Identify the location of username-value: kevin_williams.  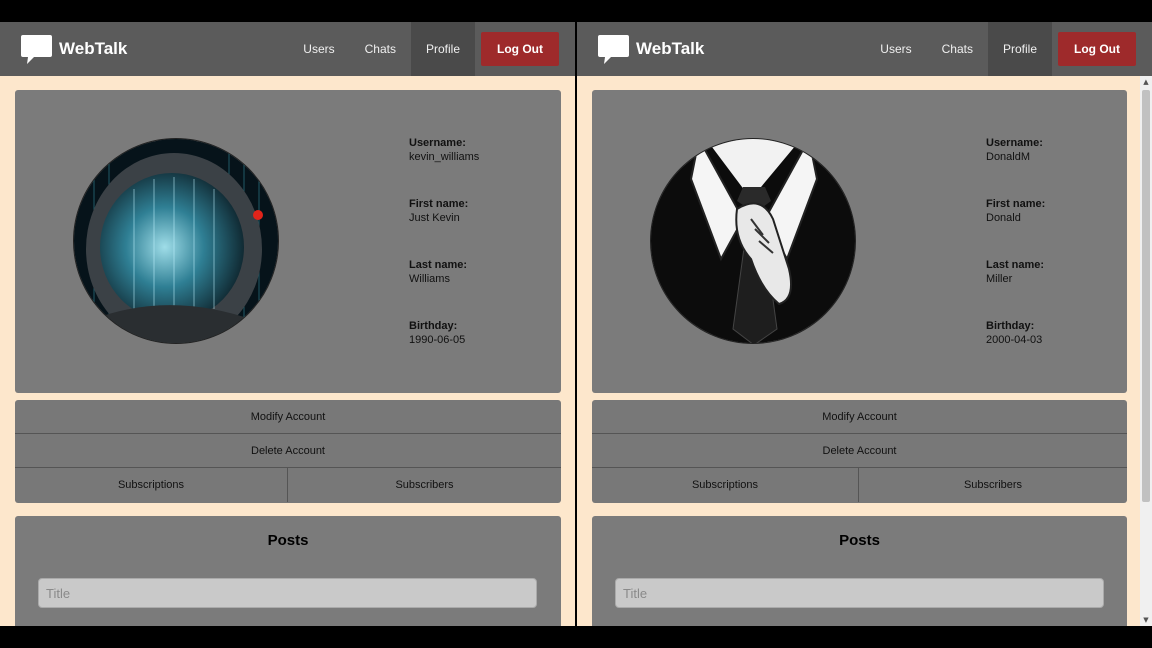
(444, 157).